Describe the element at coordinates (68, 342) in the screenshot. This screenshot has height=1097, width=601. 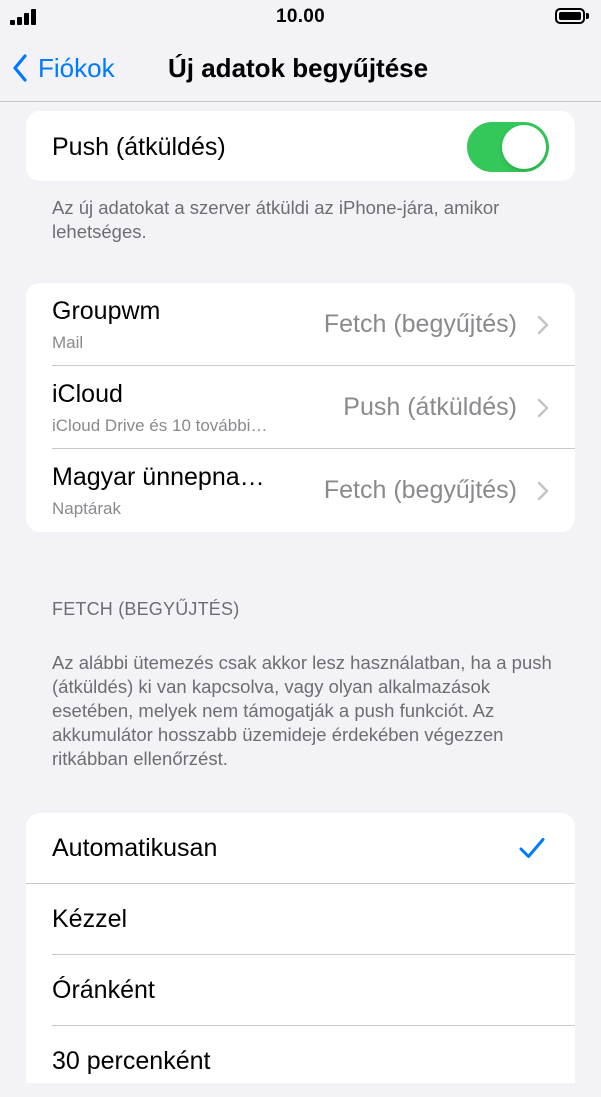
I see `account-subtitle: Mail` at that location.